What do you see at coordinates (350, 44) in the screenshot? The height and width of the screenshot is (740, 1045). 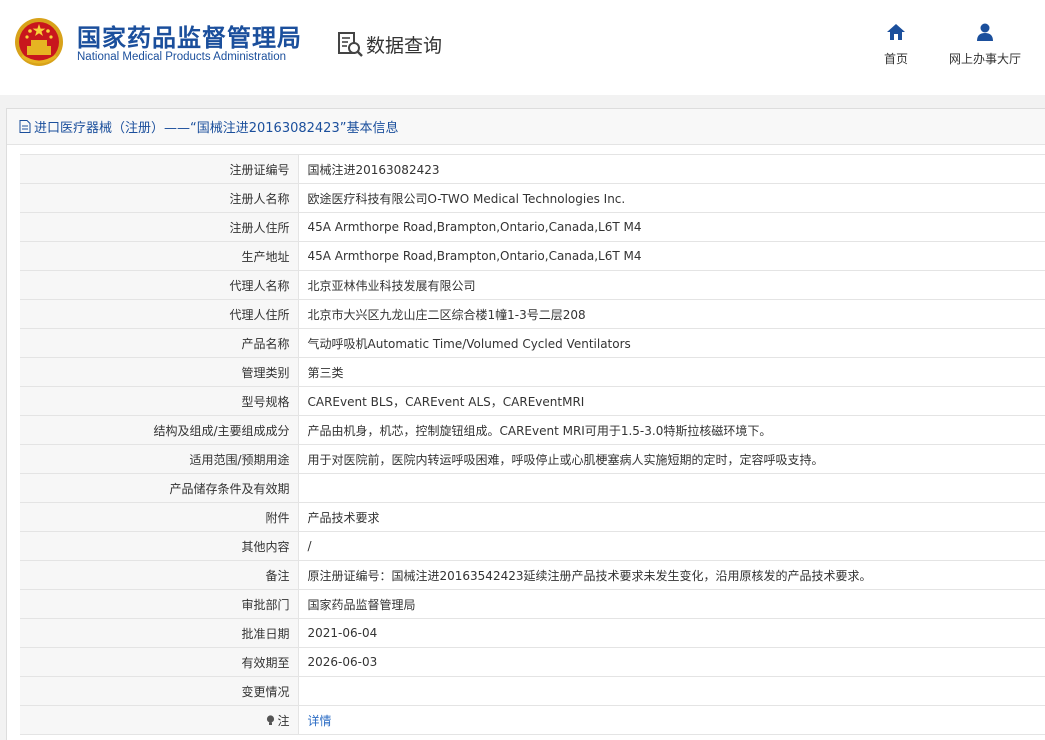 I see `search-document-icon` at bounding box center [350, 44].